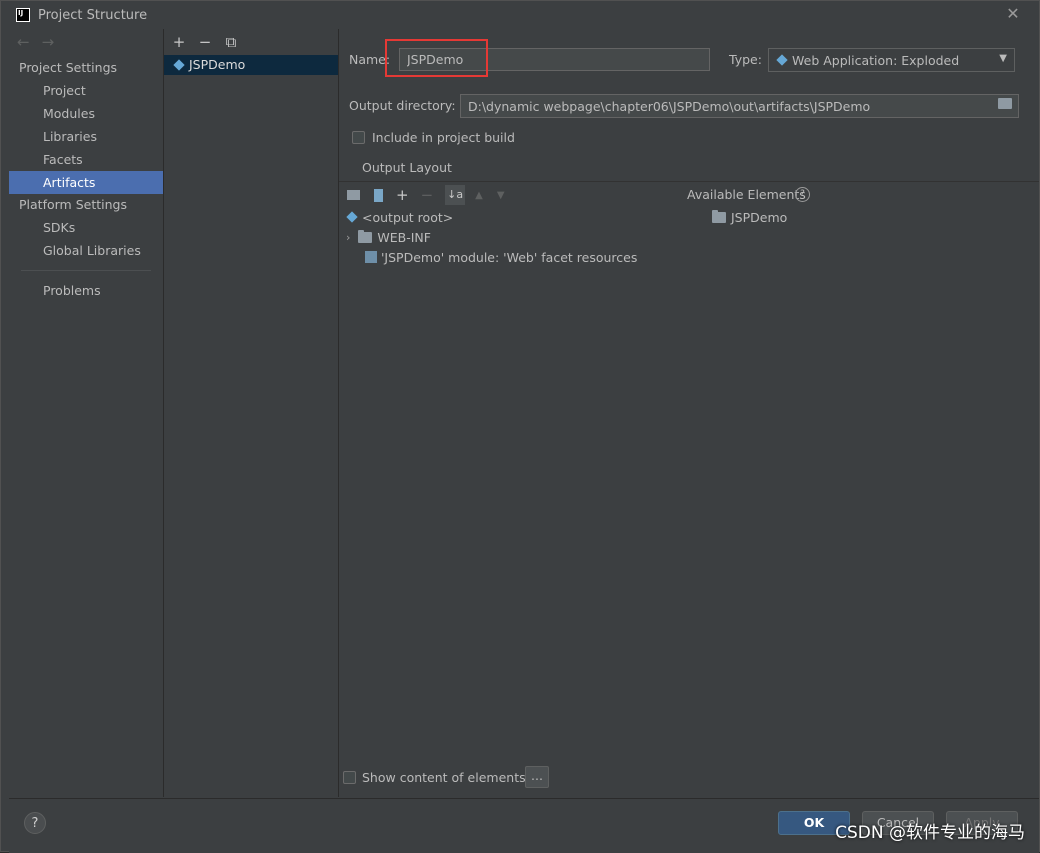  I want to click on watermark: CSDN @软件专业的海马, so click(930, 833).